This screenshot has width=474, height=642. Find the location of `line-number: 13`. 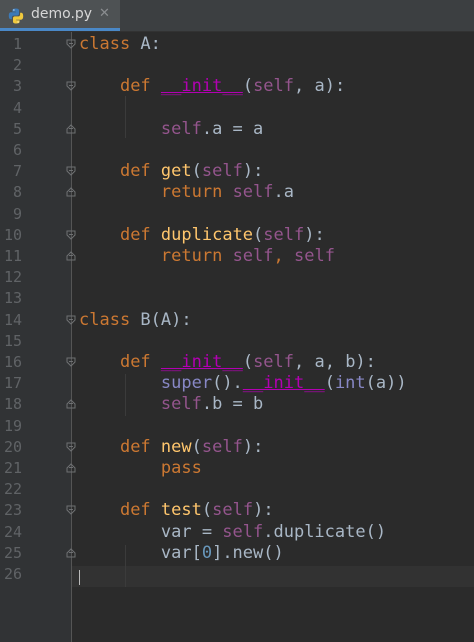

line-number: 13 is located at coordinates (12, 298).